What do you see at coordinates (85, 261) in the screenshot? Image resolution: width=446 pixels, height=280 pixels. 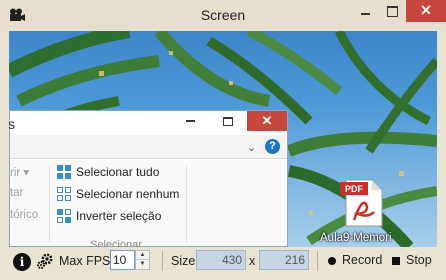 I see `max-fps-label: Max FPS` at bounding box center [85, 261].